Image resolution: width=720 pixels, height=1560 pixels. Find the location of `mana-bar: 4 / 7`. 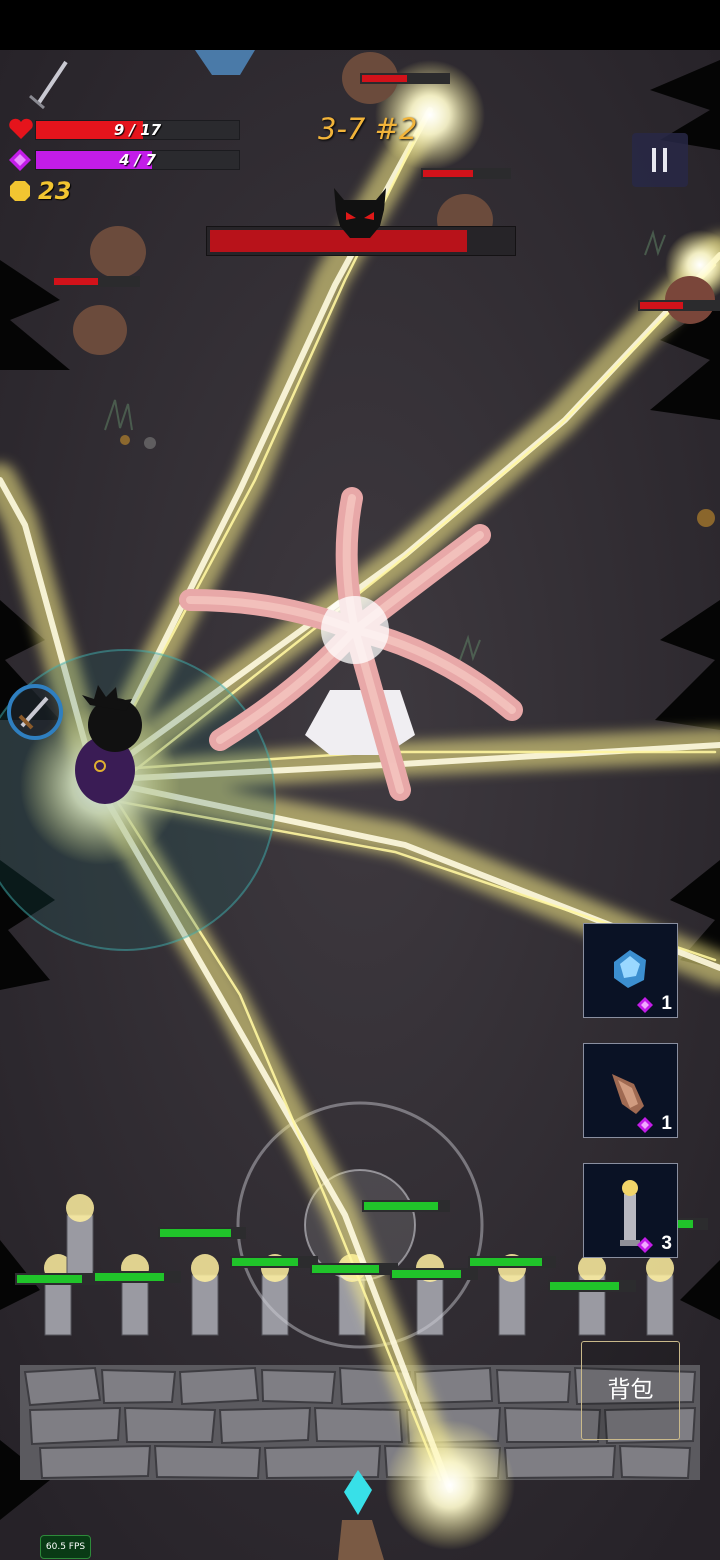

mana-bar: 4 / 7 is located at coordinates (137, 160).